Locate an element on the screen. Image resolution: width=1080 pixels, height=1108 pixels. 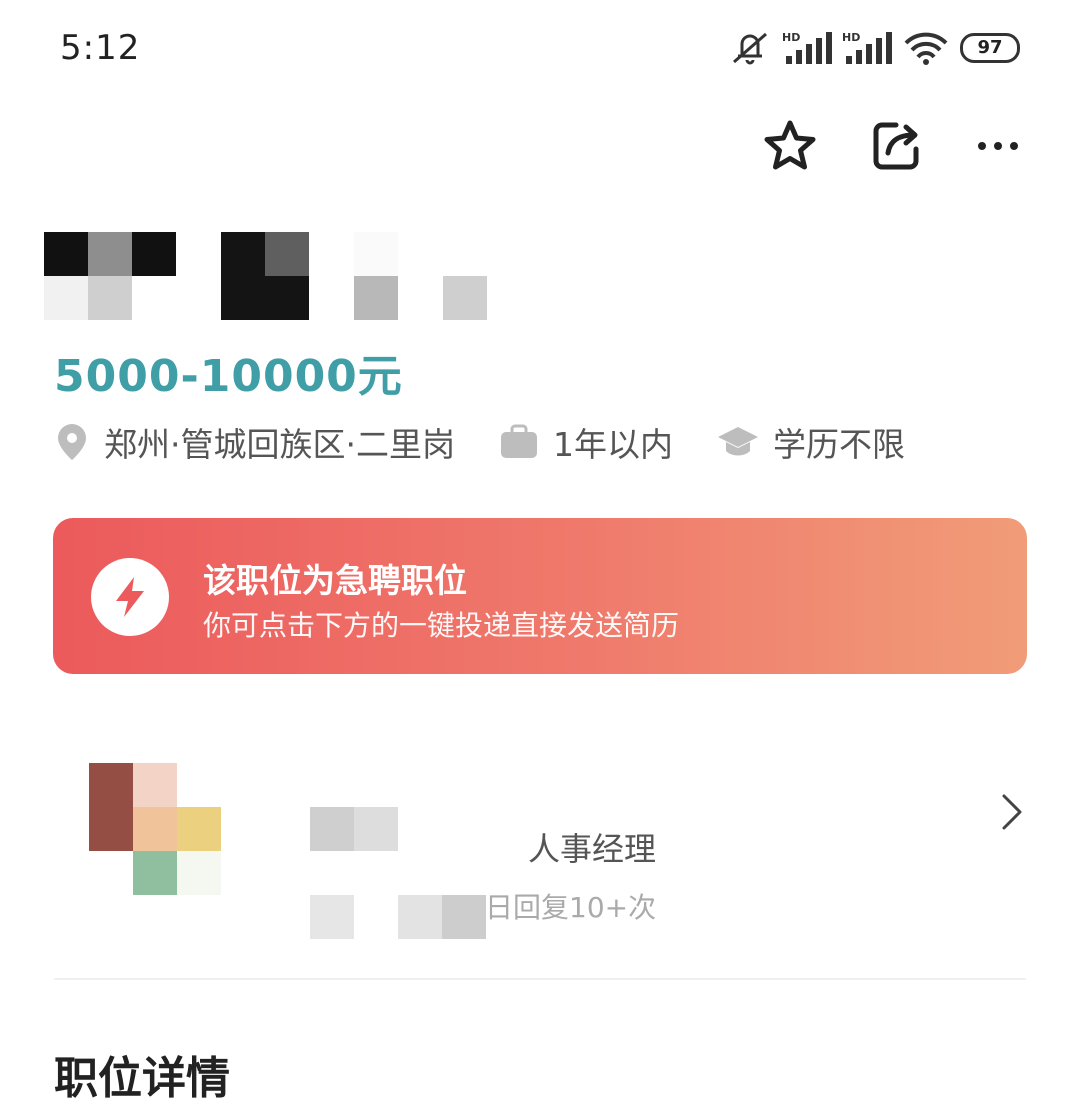
recruiter-role: 人事经理 is located at coordinates (592, 849).